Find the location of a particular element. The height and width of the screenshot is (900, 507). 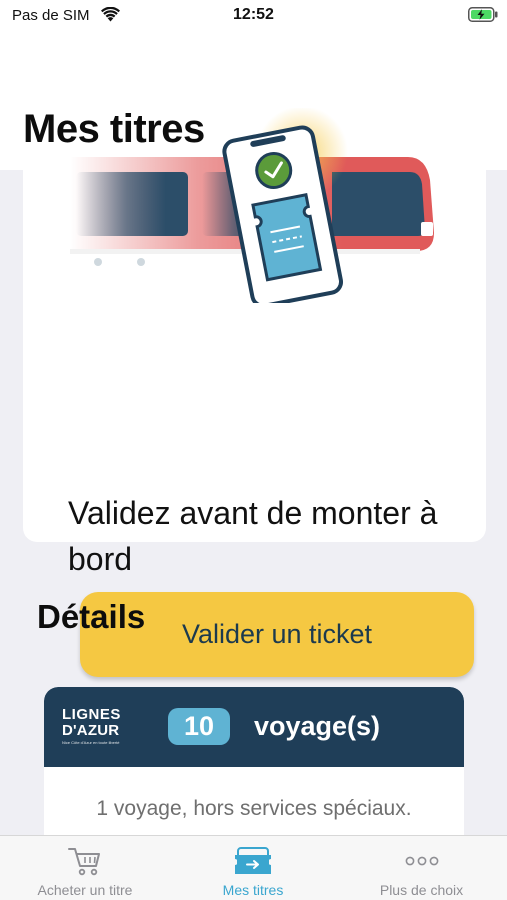

tickets-icon is located at coordinates (253, 860).